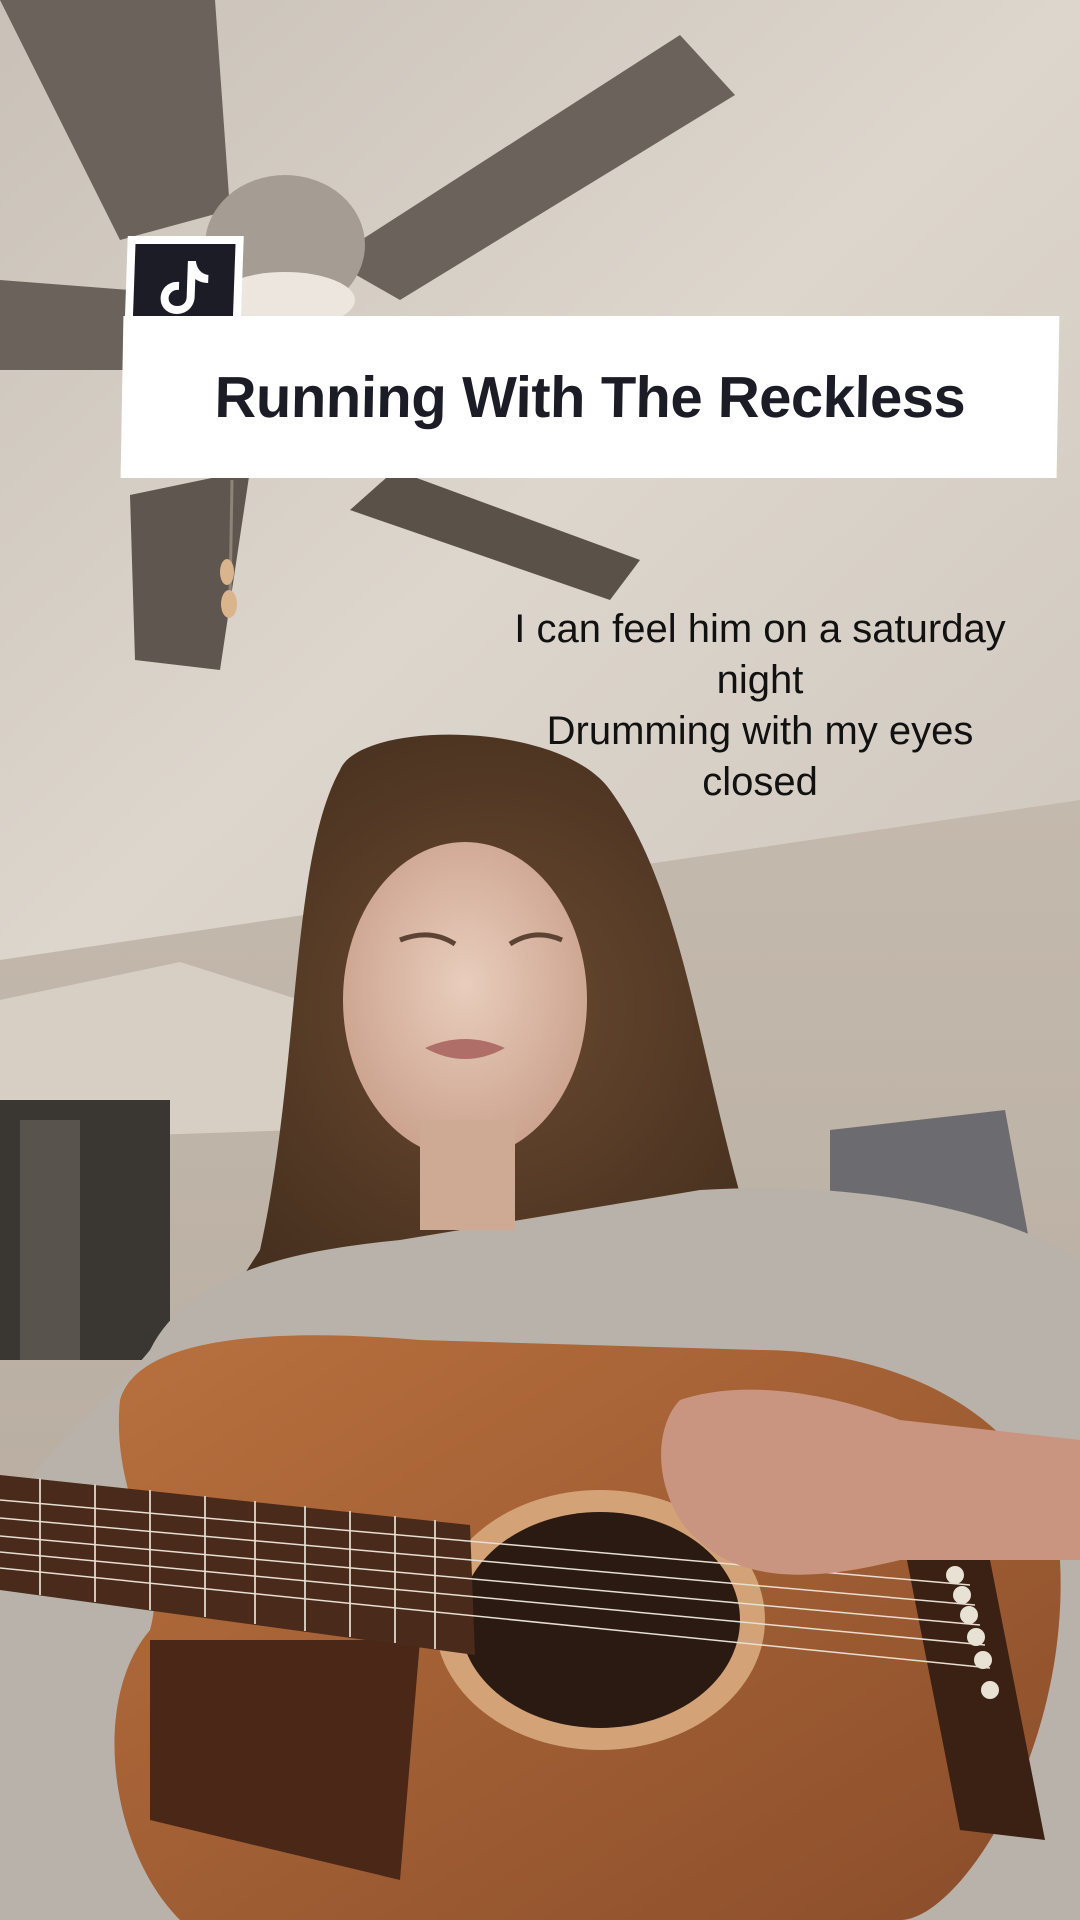 The image size is (1080, 1920). I want to click on lyric-line: Drumming with my eyes, so click(760, 731).